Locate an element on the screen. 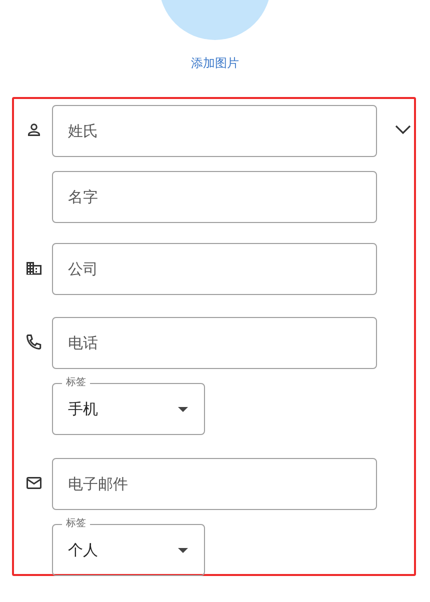 This screenshot has width=430, height=602. expand-chevron-icon is located at coordinates (403, 130).